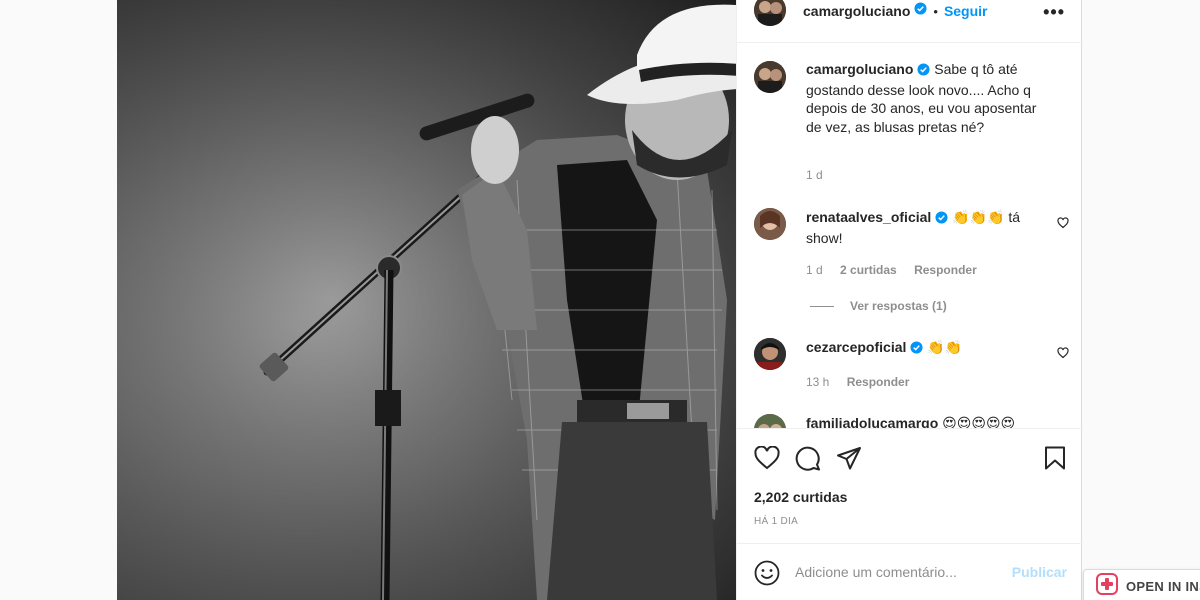 The width and height of the screenshot is (1200, 600). What do you see at coordinates (856, 347) in the screenshot?
I see `comment-username: cezarcepoficial` at bounding box center [856, 347].